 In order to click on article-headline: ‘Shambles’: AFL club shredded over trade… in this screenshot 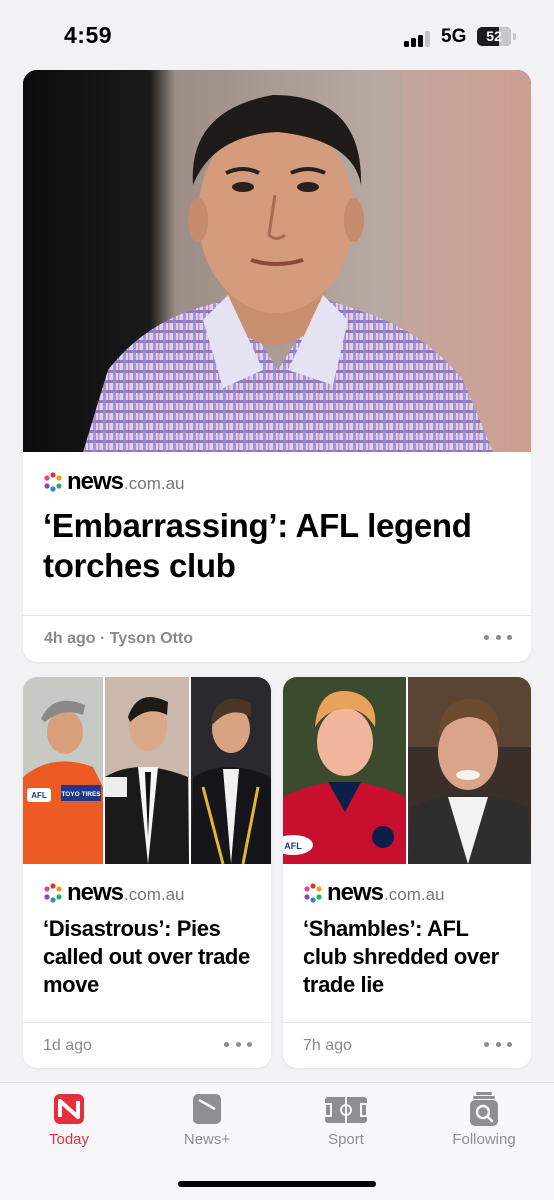, I will do `click(408, 957)`.